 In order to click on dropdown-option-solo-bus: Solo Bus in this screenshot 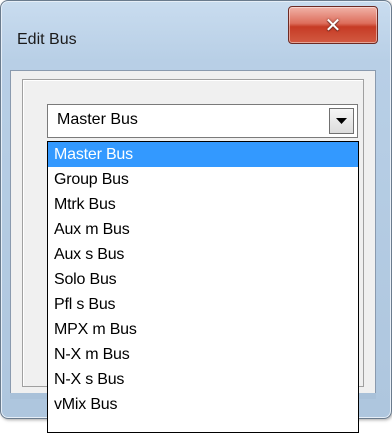, I will do `click(203, 279)`.